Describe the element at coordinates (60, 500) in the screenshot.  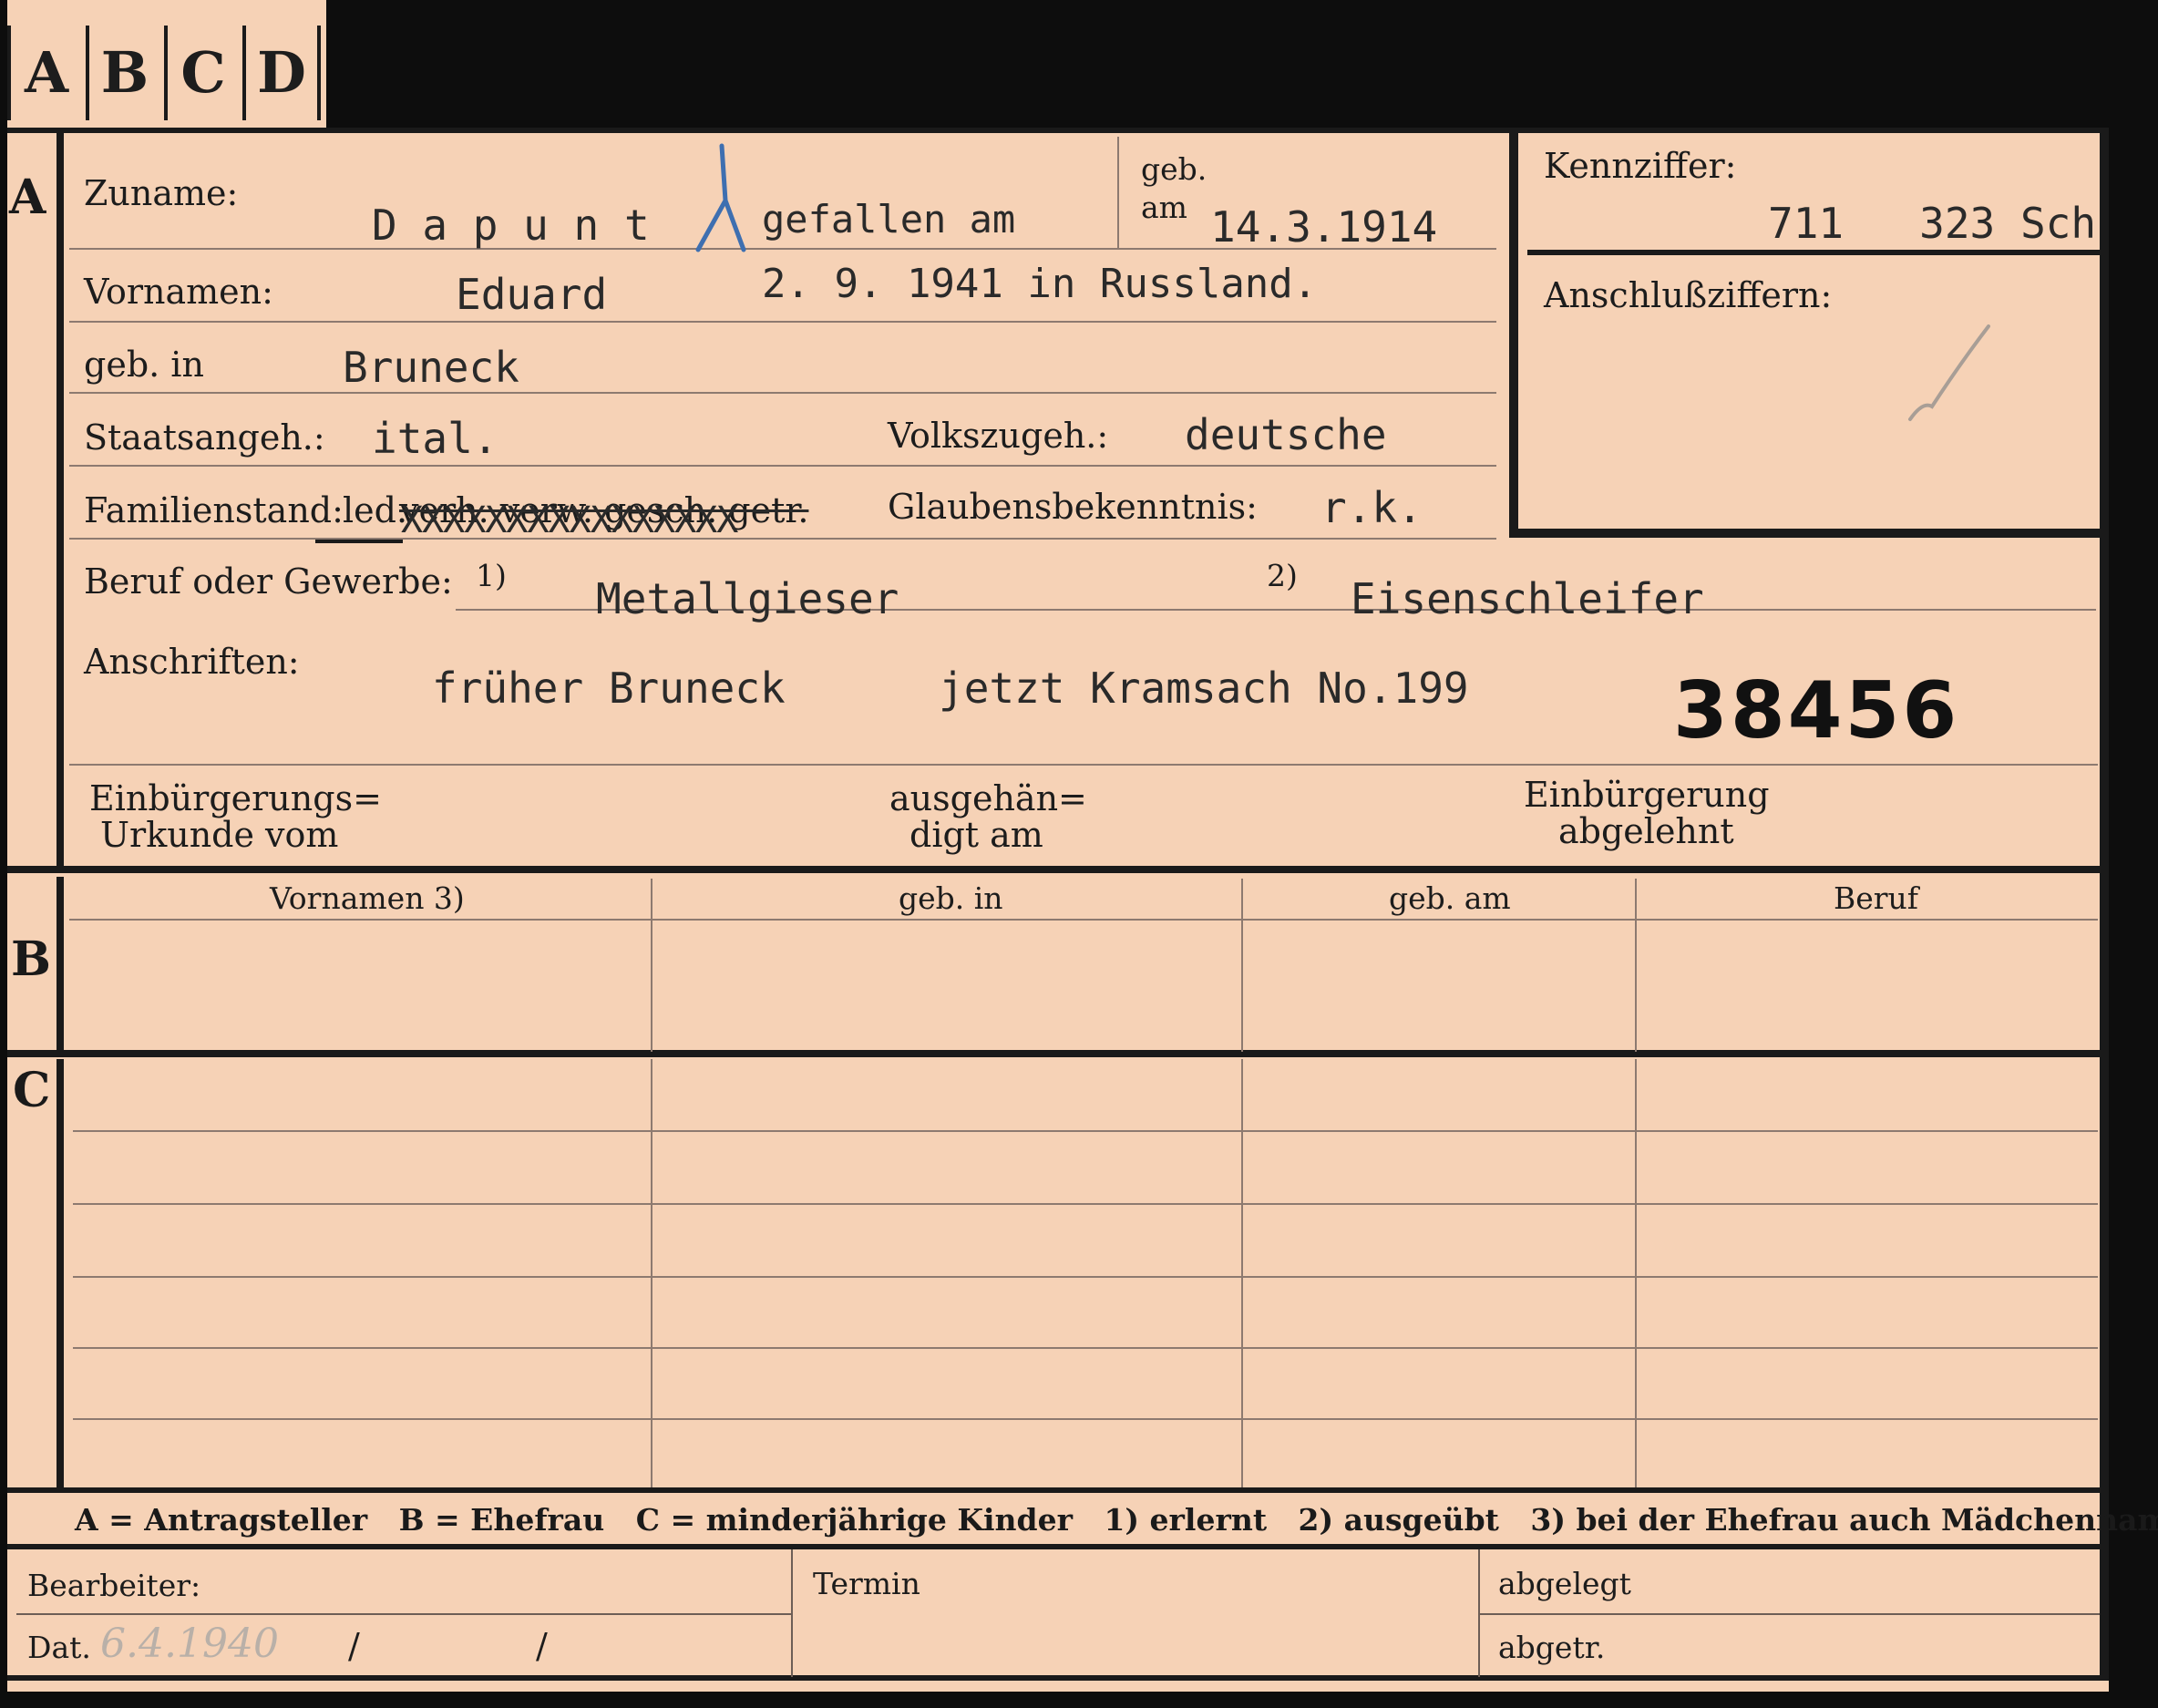
I see `section-a-margin-line` at that location.